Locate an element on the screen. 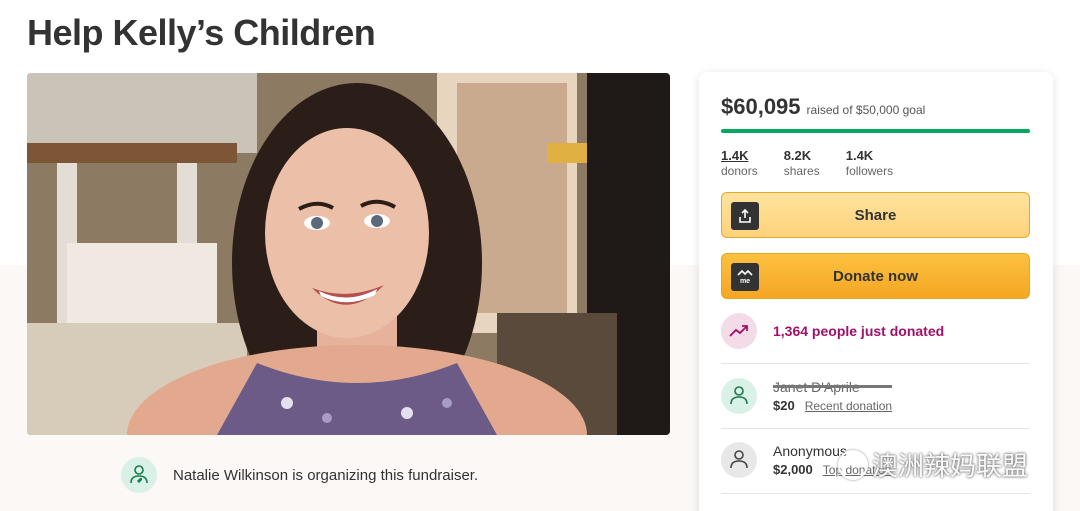 Image resolution: width=1080 pixels, height=511 pixels. donate-label: Donate now is located at coordinates (875, 276).